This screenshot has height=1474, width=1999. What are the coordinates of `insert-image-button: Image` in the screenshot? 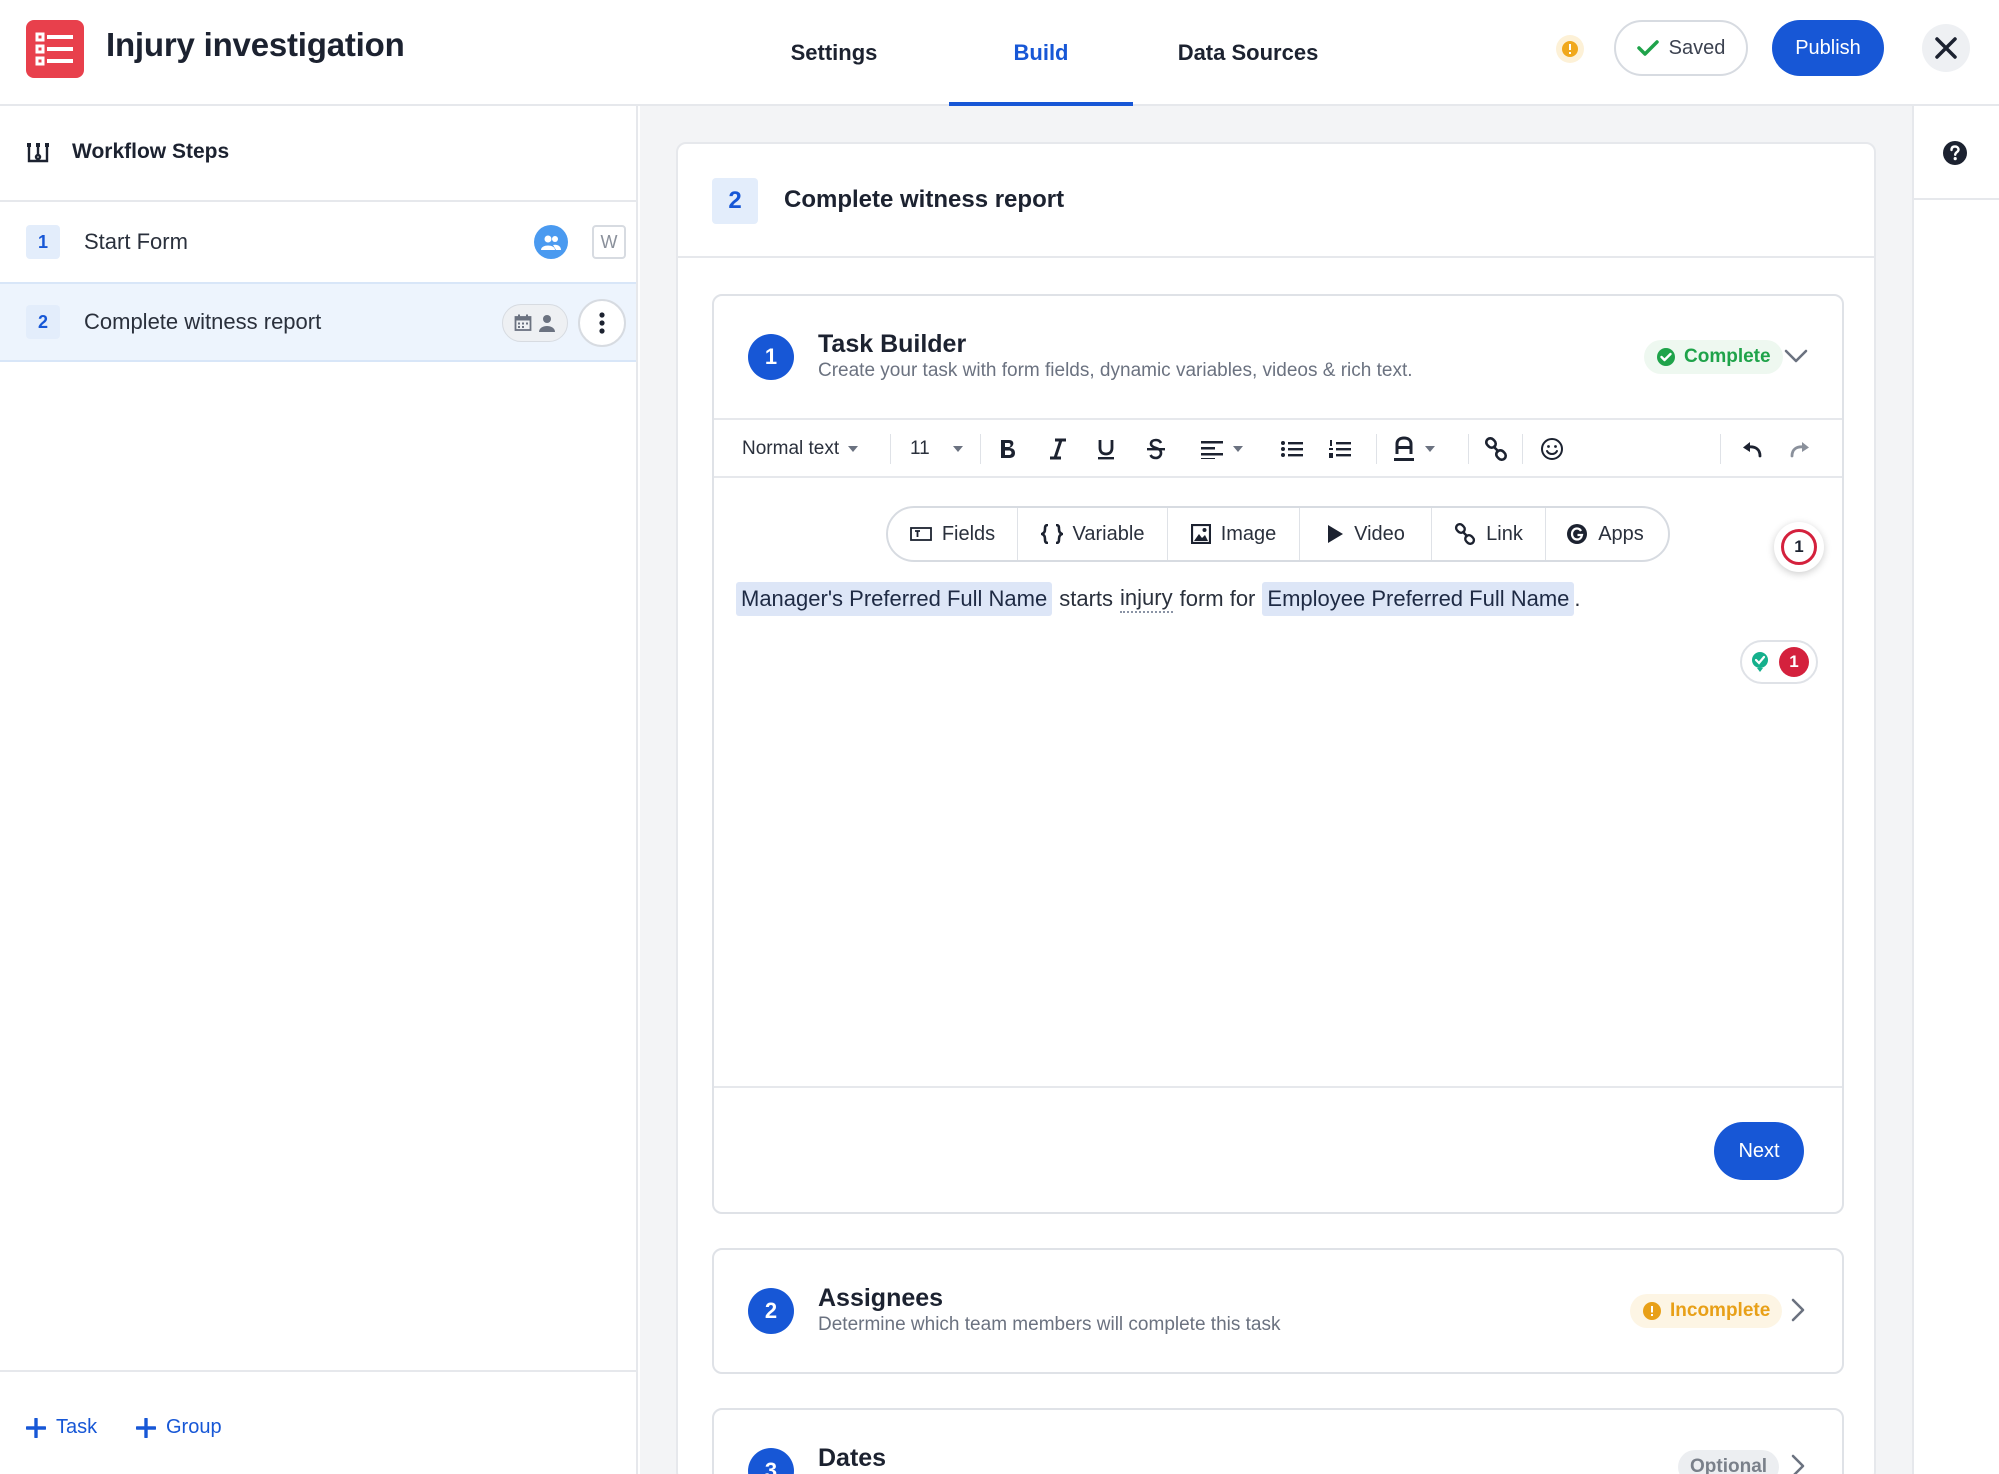 It's located at (1234, 534).